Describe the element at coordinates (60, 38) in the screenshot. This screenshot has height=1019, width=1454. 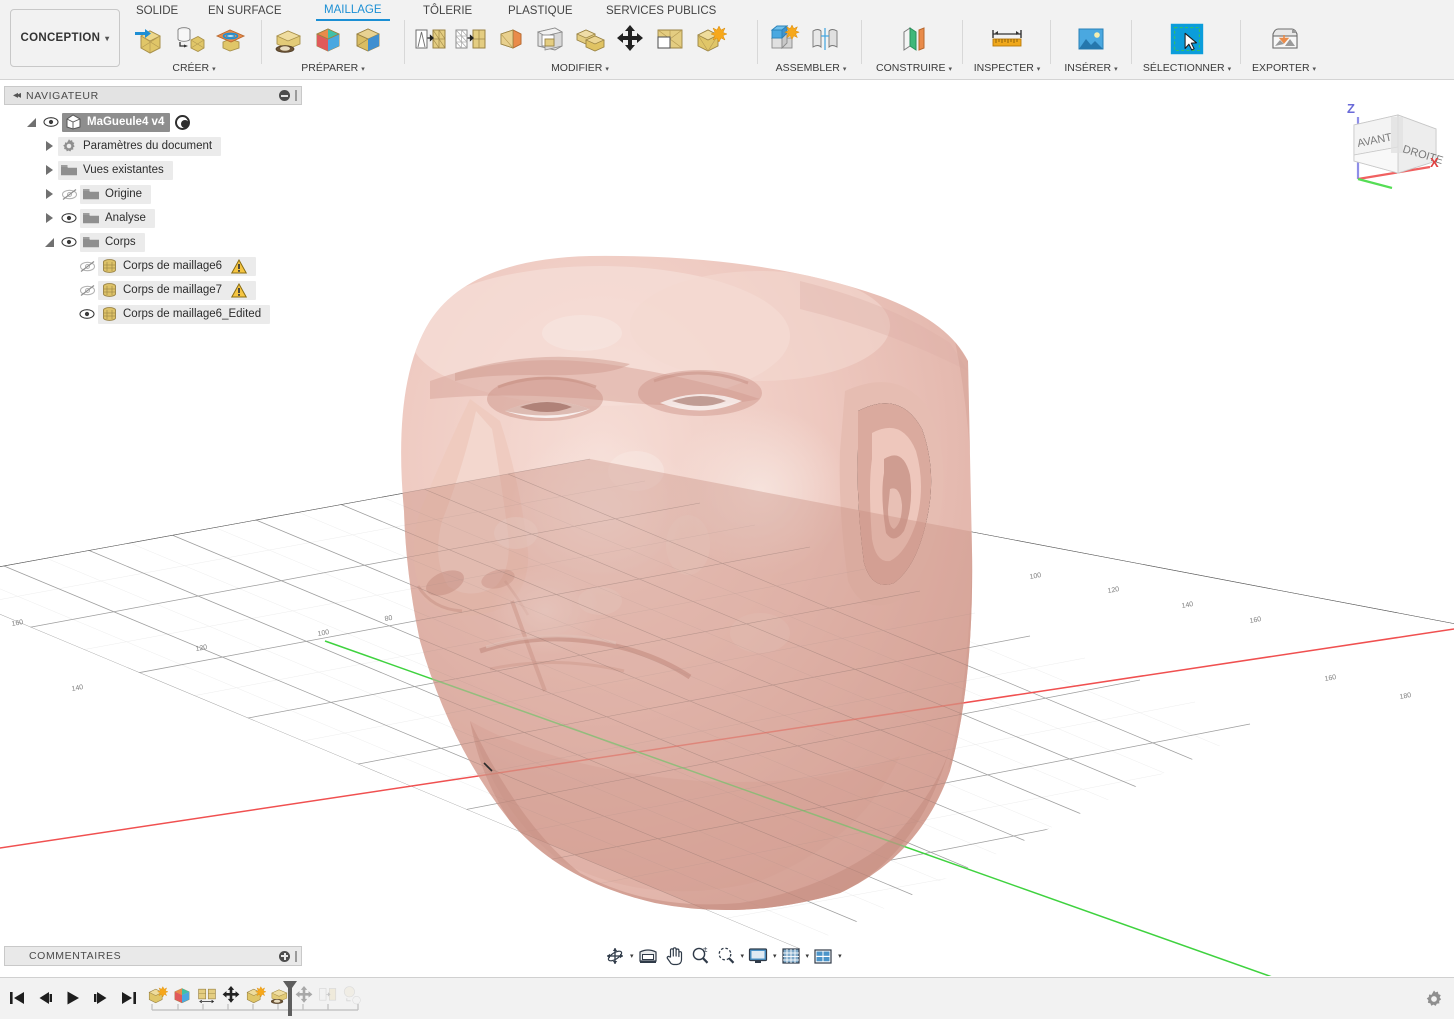
I see `workspace-label: CONCEPTION` at that location.